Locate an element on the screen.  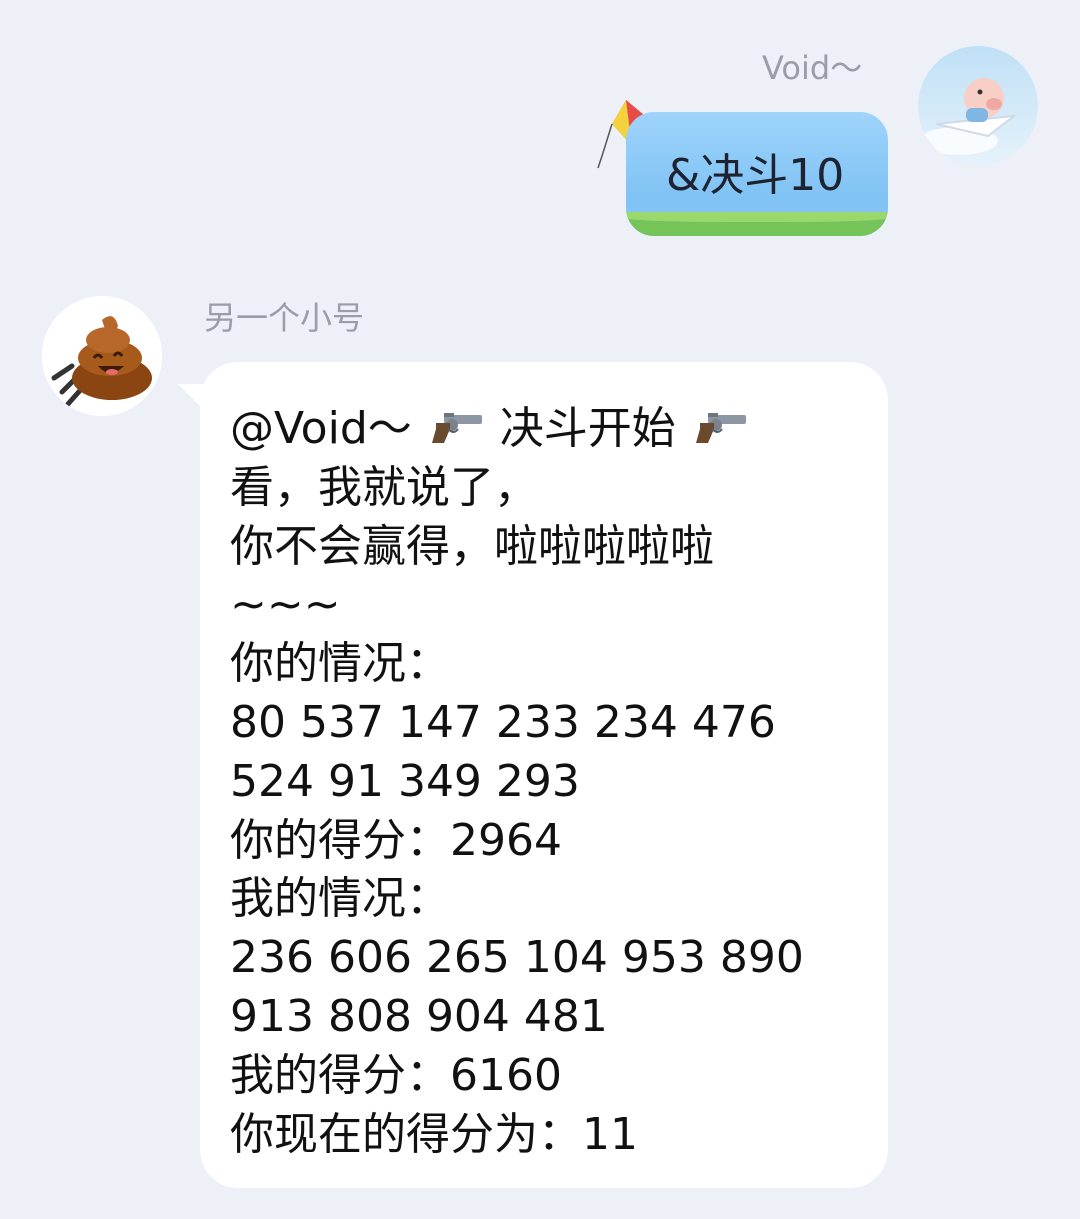
mention-text: @Void～ is located at coordinates (321, 428).